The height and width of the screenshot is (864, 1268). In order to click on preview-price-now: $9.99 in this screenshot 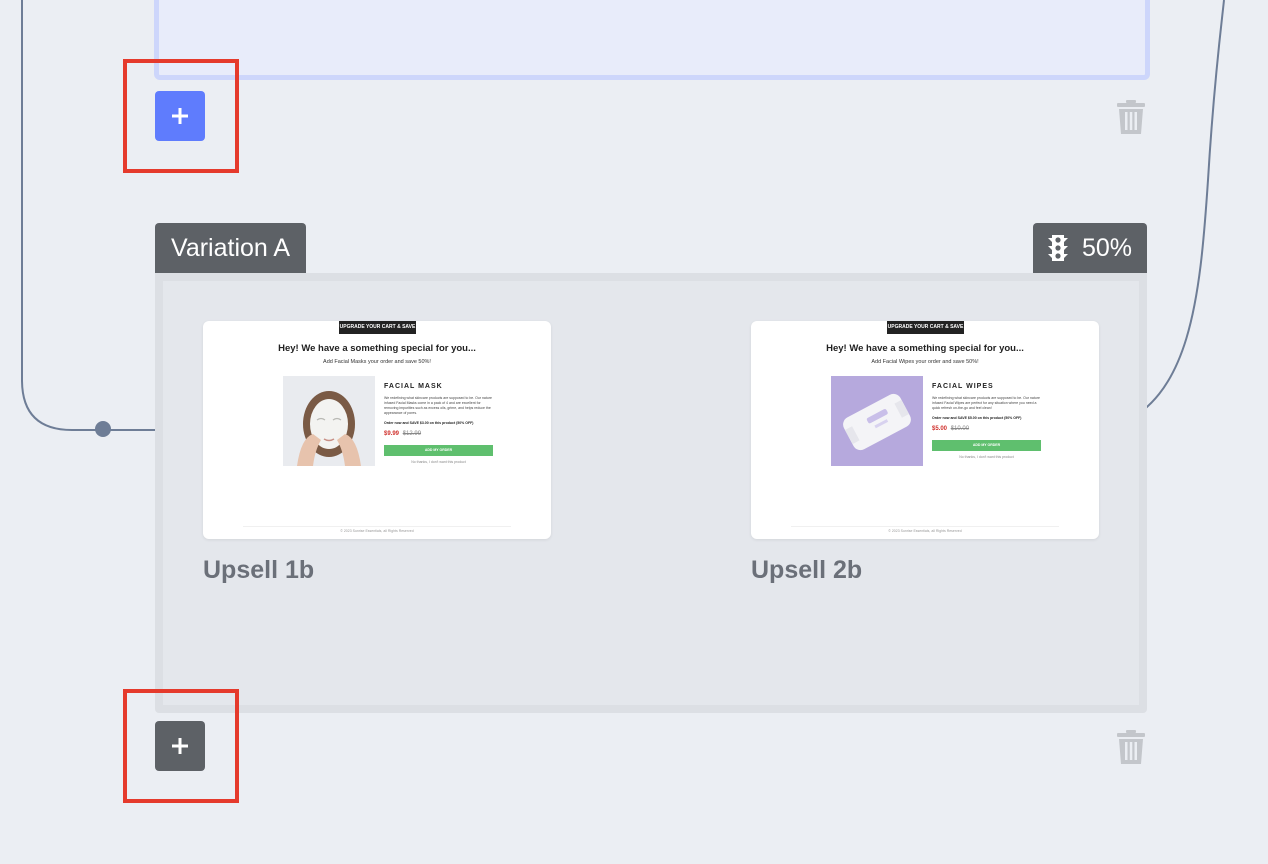, I will do `click(392, 434)`.